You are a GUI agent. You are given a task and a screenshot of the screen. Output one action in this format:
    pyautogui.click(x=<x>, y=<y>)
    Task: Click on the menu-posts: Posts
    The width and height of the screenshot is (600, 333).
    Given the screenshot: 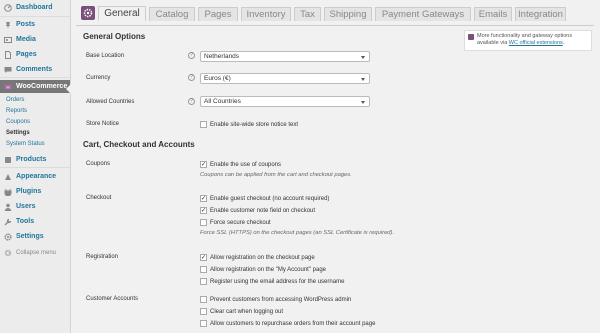 What is the action you would take?
    pyautogui.click(x=35, y=24)
    